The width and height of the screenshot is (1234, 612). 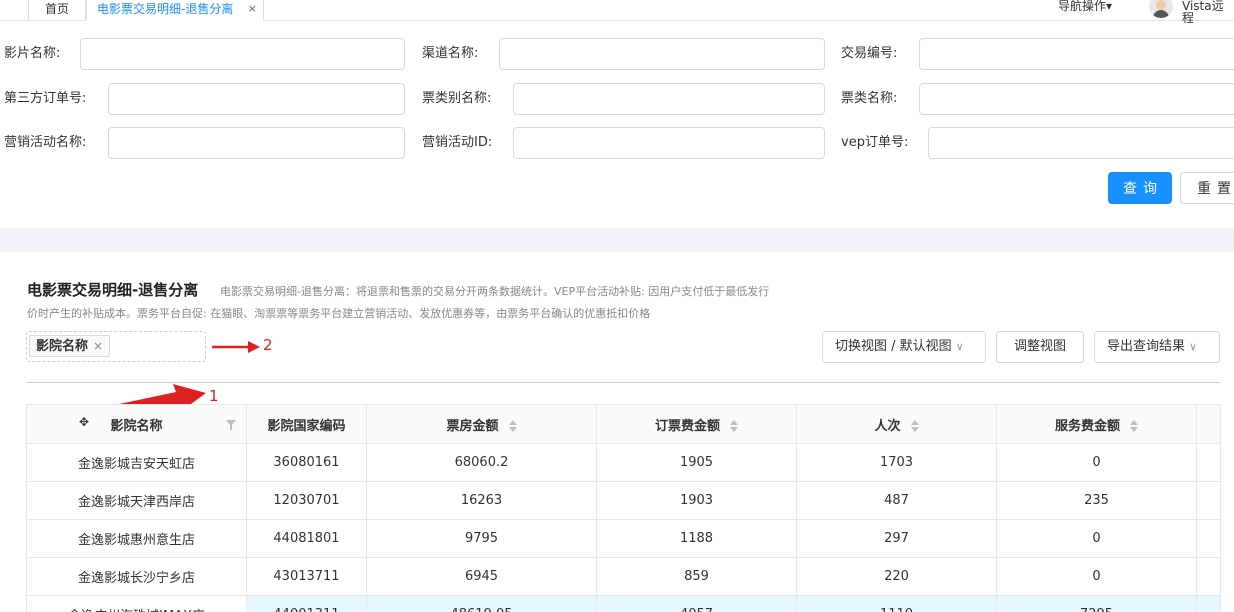 I want to click on column-header-booking-fee: 订票费金额, so click(x=696, y=424).